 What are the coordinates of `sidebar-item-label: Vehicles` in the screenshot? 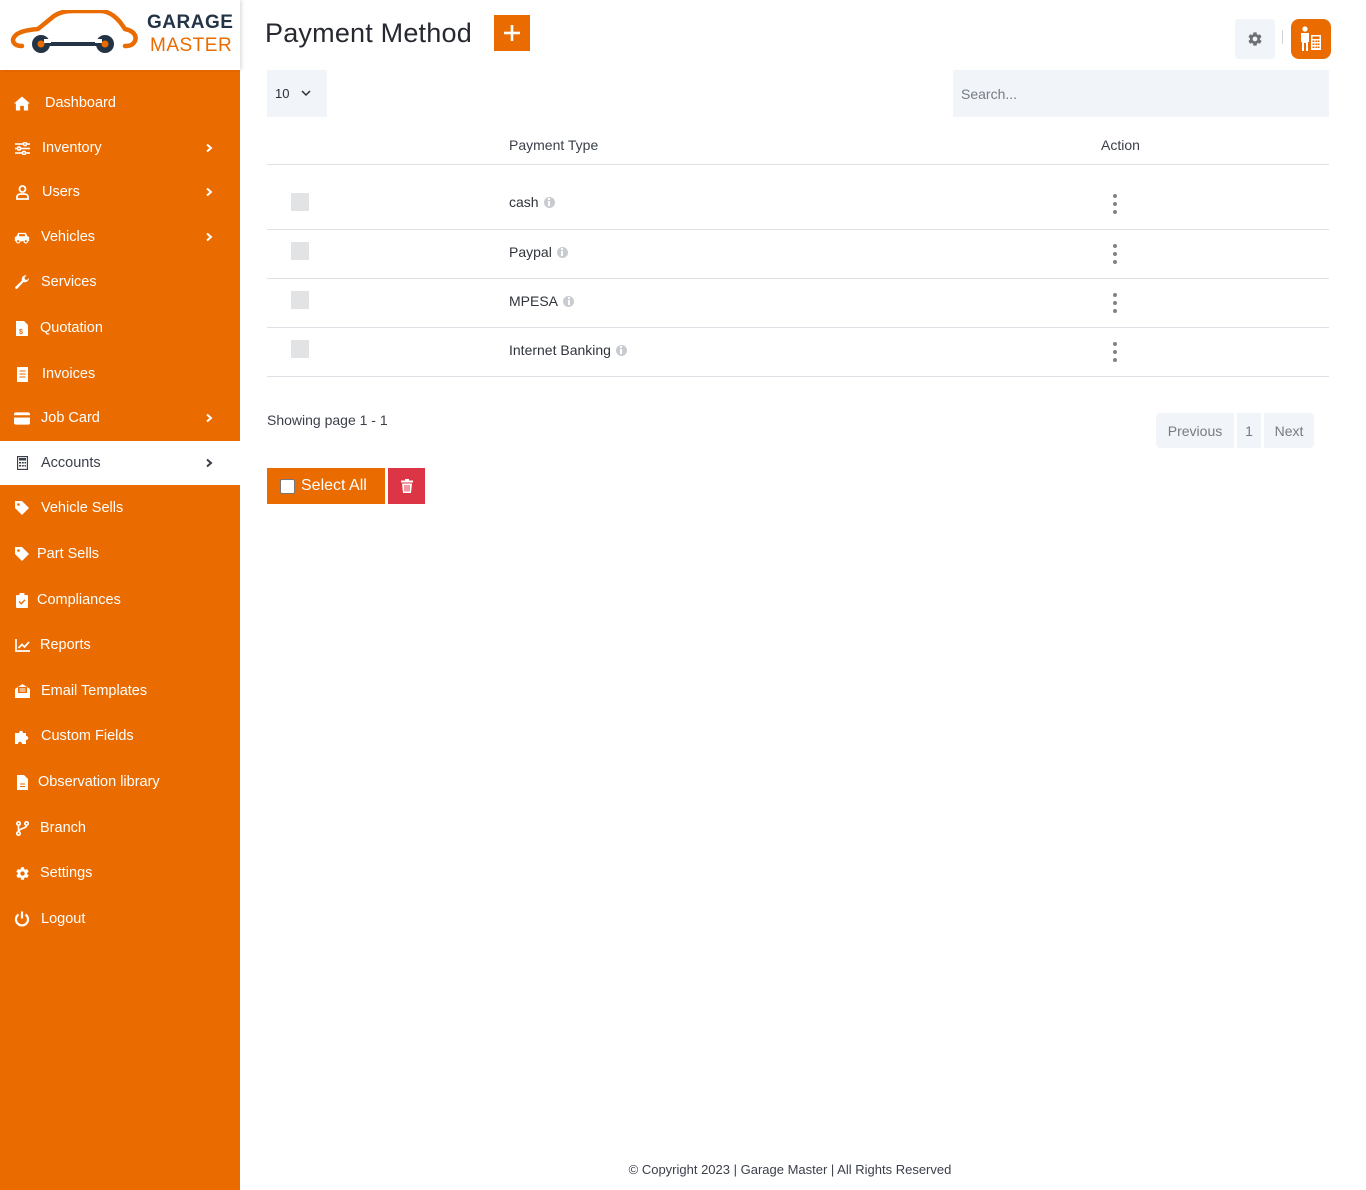 It's located at (68, 237).